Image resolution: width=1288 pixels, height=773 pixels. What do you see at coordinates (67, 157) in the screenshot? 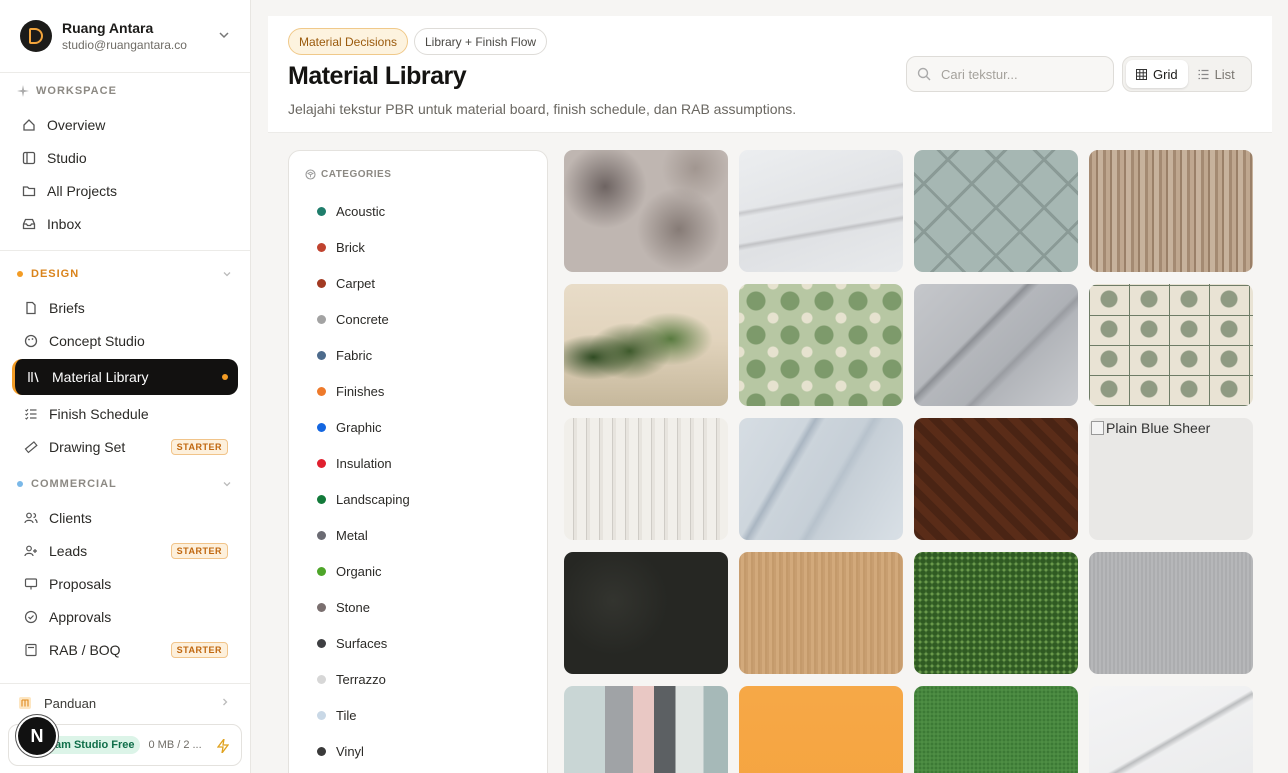
I see `nav-label: Studio` at bounding box center [67, 157].